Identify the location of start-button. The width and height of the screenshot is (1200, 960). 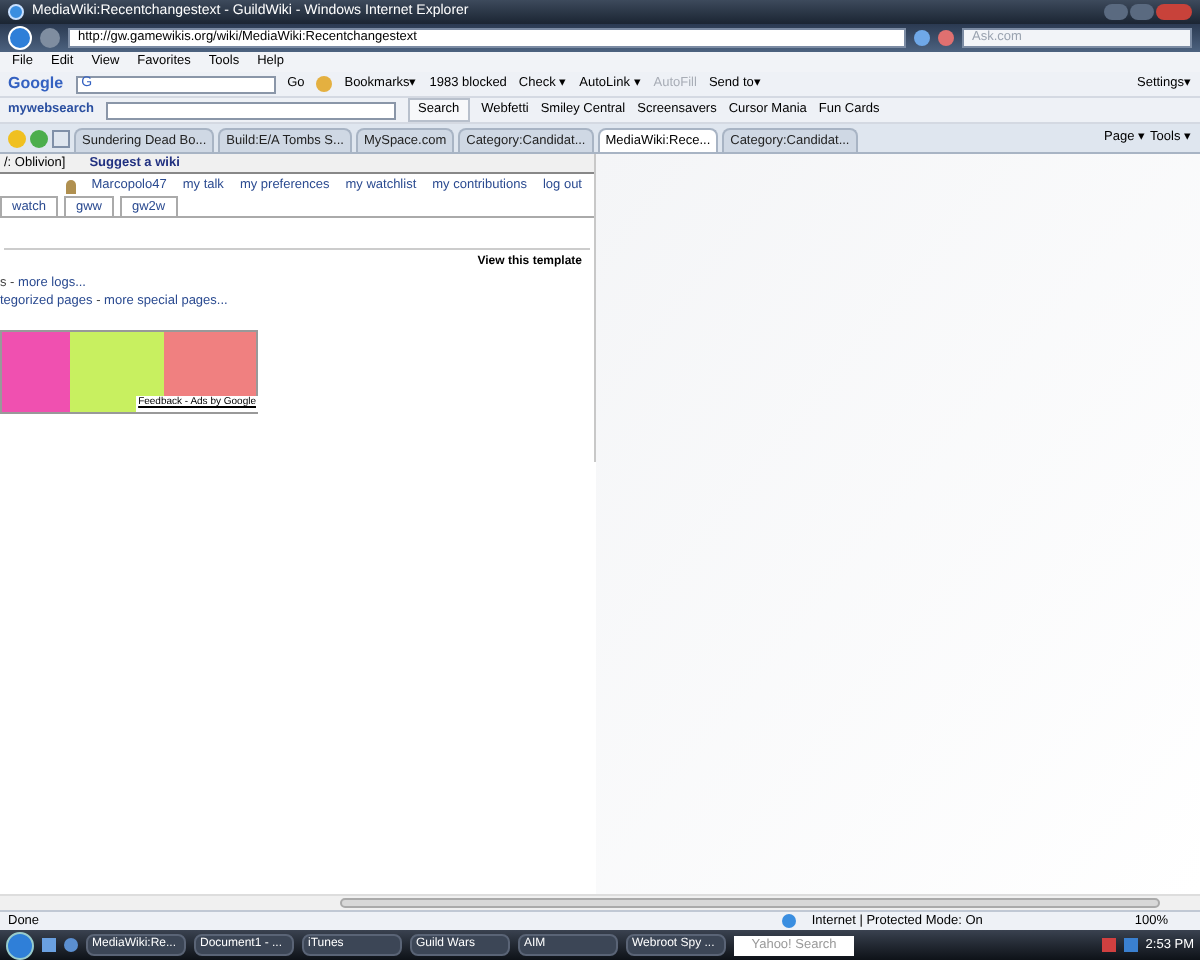
(20, 945).